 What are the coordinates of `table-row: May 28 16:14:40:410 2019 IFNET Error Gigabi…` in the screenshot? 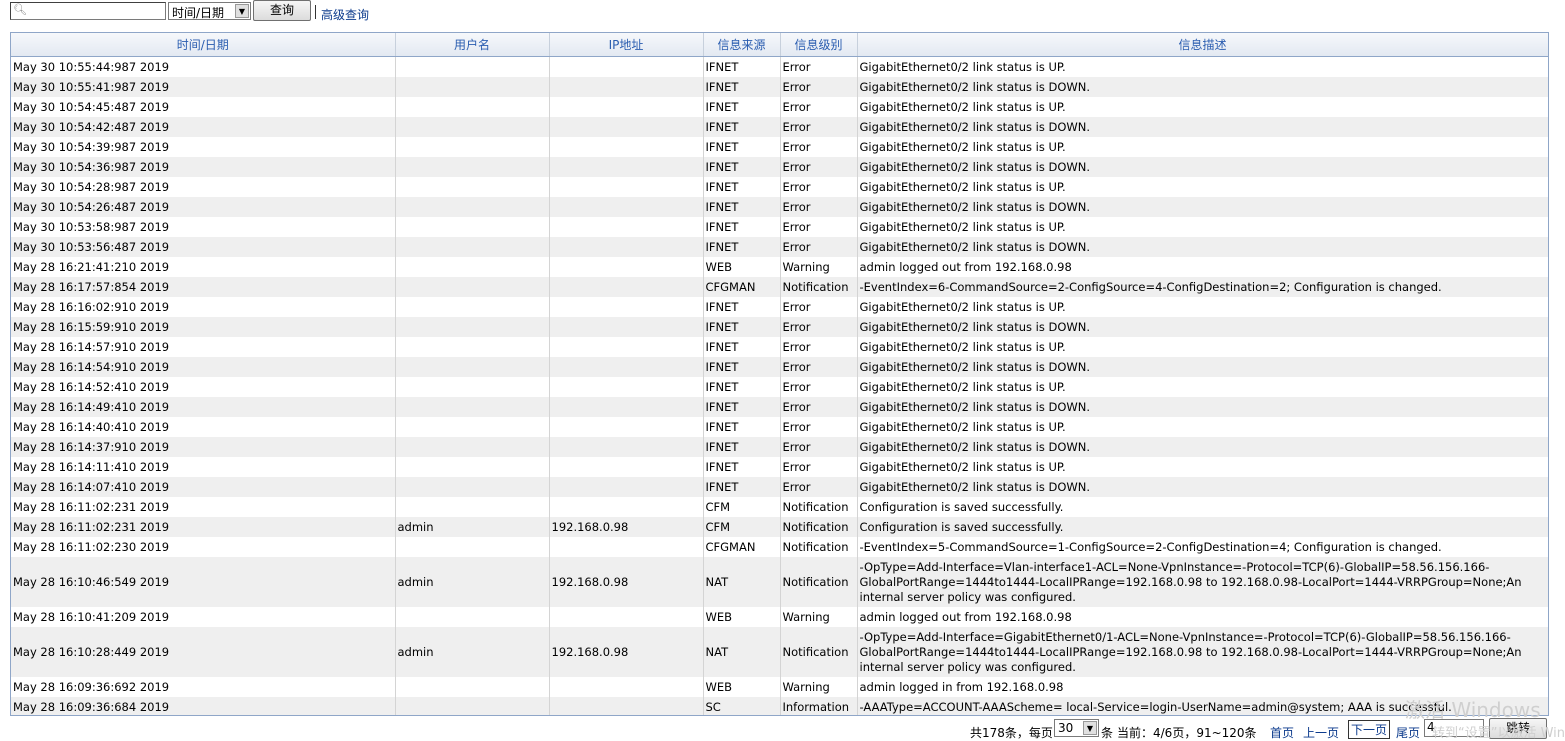 It's located at (779, 427).